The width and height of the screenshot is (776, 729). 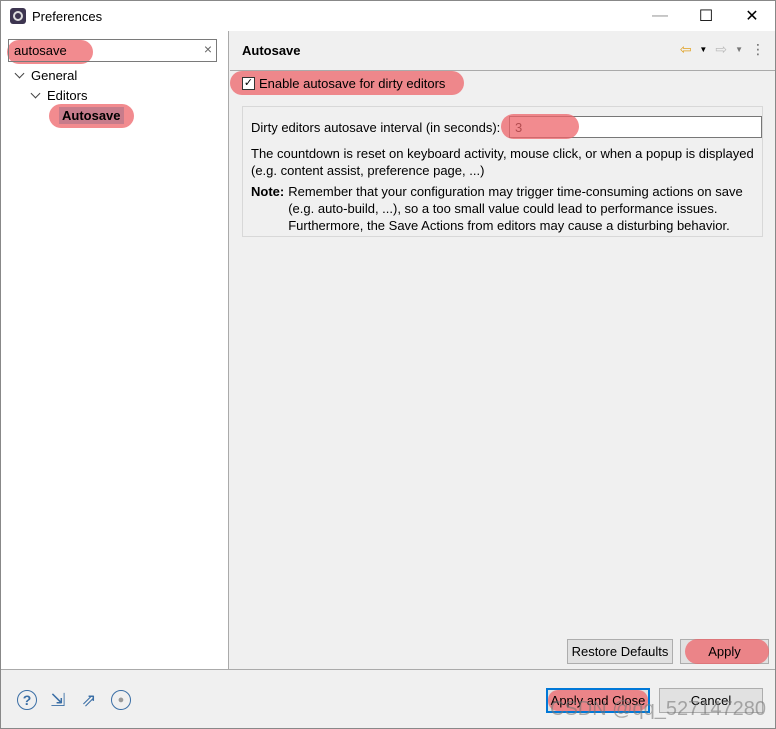 I want to click on note-label: Note:, so click(x=268, y=191).